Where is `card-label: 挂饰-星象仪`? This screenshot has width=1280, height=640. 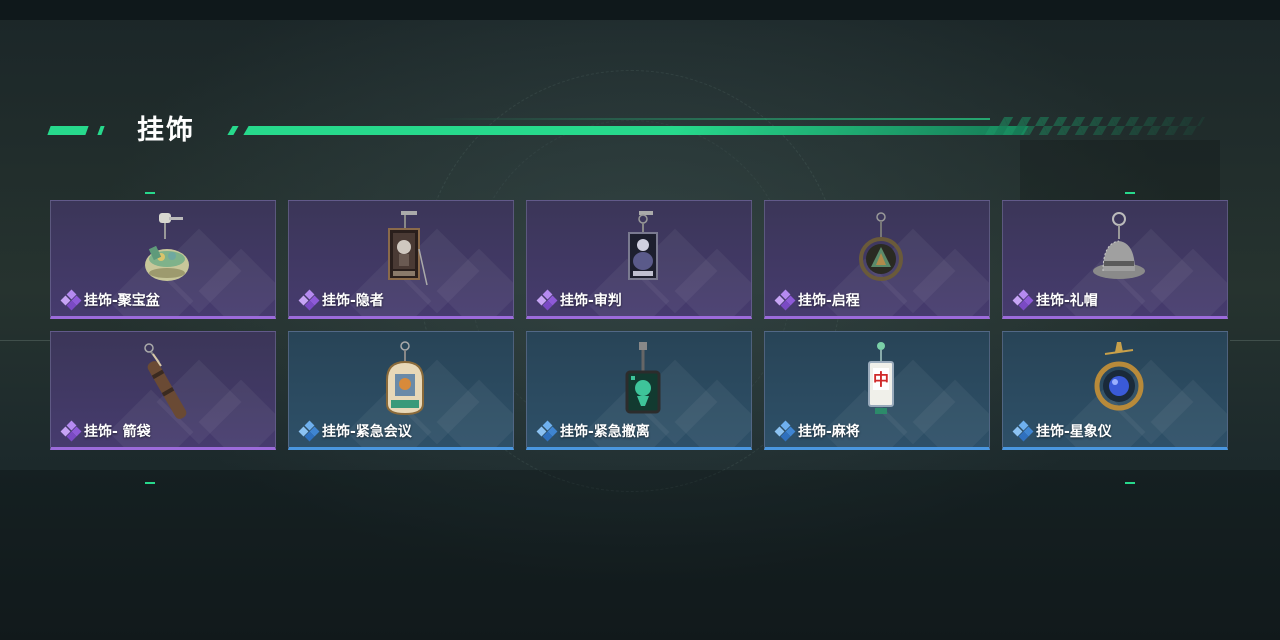
card-label: 挂饰-星象仪 is located at coordinates (1062, 431).